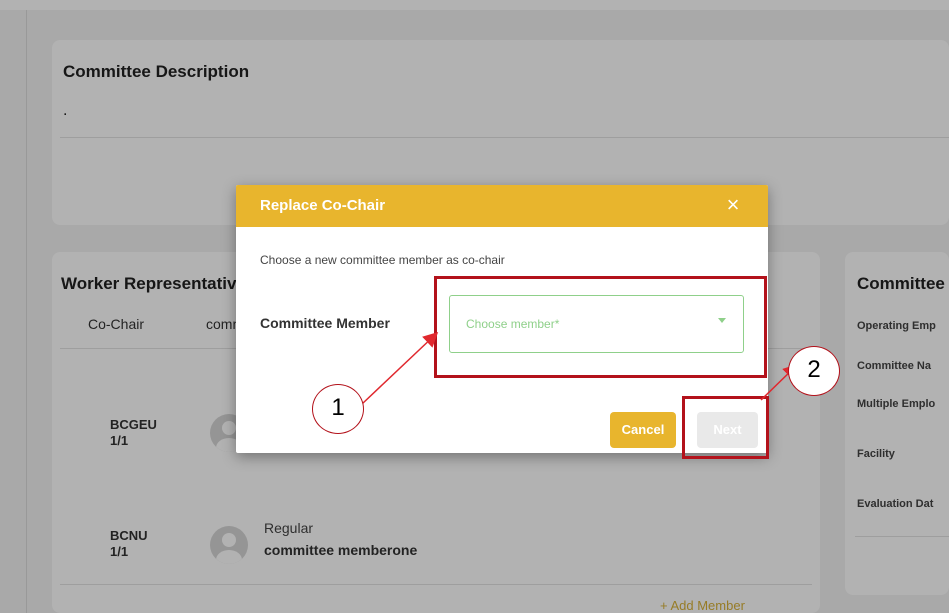  What do you see at coordinates (338, 409) in the screenshot?
I see `annotation-marker-1: 1` at bounding box center [338, 409].